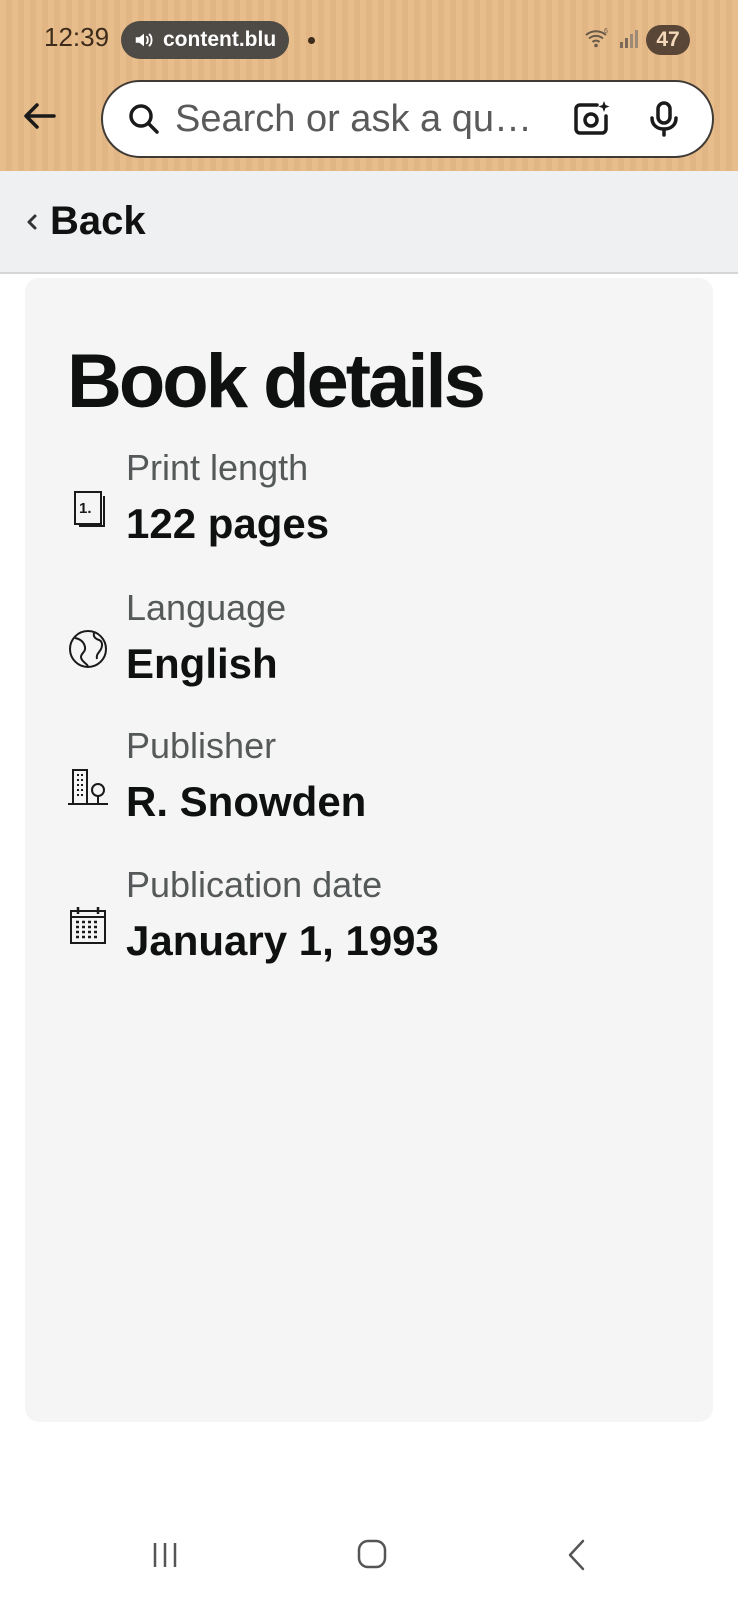  What do you see at coordinates (577, 1555) in the screenshot?
I see `system-back-icon` at bounding box center [577, 1555].